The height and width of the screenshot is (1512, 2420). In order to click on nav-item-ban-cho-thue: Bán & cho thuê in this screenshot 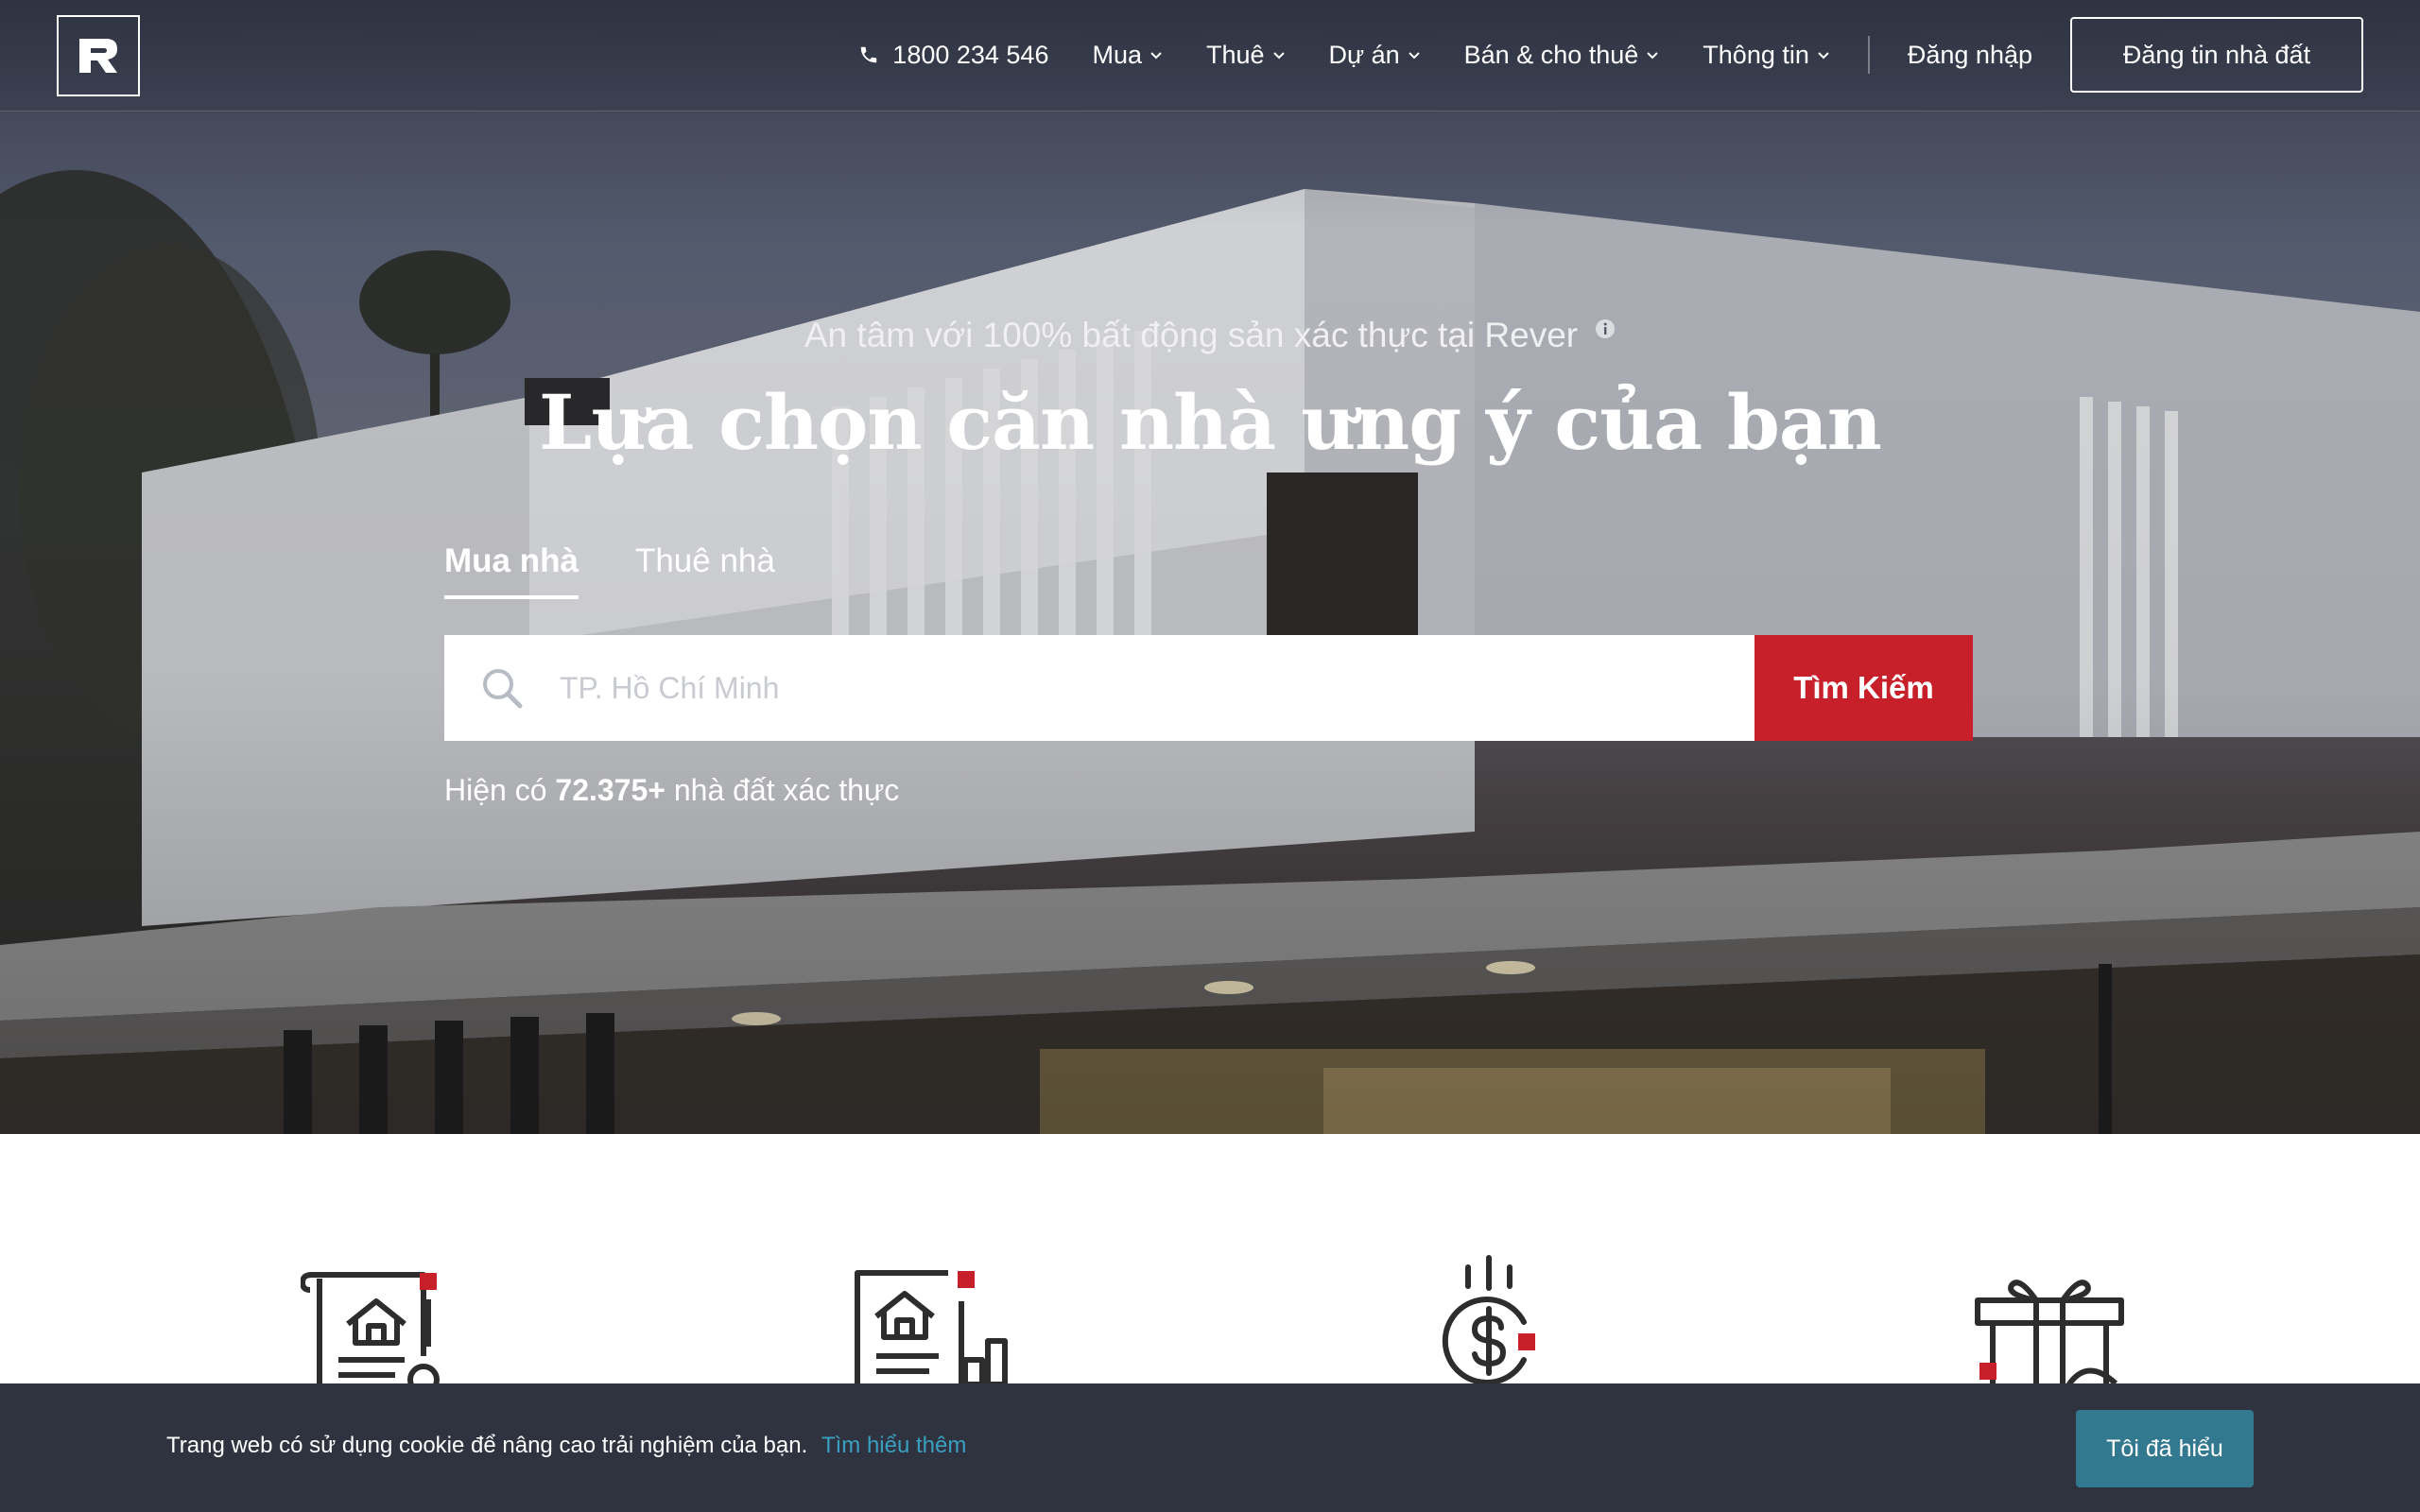, I will do `click(1562, 55)`.